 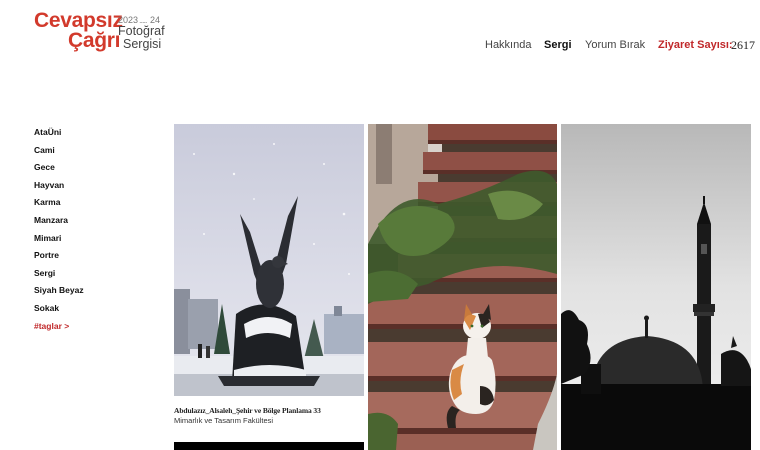 What do you see at coordinates (94, 205) in the screenshot?
I see `sidebar-item-karma: Karma` at bounding box center [94, 205].